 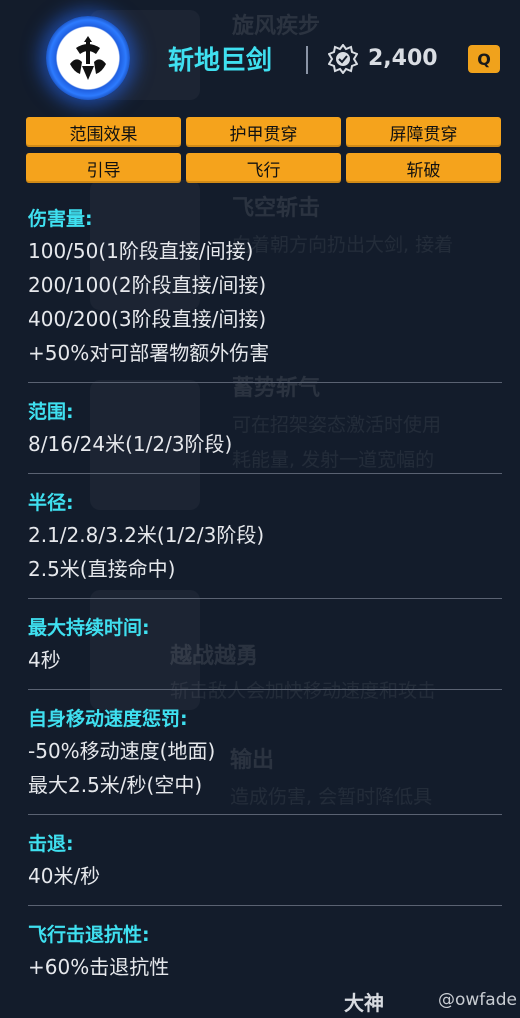 What do you see at coordinates (130, 444) in the screenshot?
I see `stat-line: 8/16/24米(1/2/3阶段)` at bounding box center [130, 444].